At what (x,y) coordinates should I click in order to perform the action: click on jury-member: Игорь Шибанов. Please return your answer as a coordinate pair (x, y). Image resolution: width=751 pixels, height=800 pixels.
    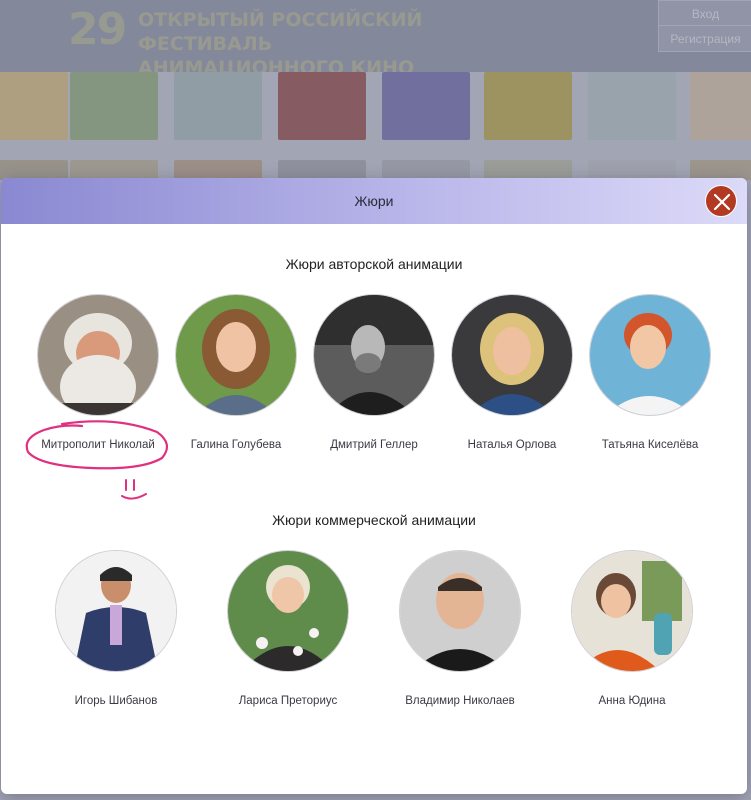
    Looking at the image, I should click on (116, 628).